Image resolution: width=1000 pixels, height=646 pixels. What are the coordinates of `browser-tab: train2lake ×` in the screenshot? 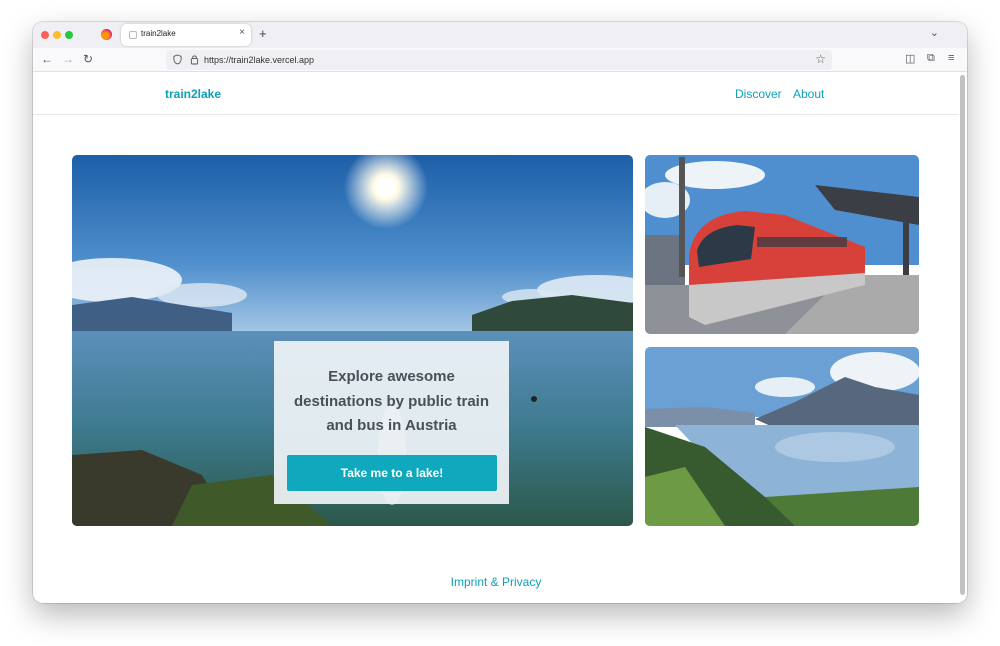 It's located at (186, 35).